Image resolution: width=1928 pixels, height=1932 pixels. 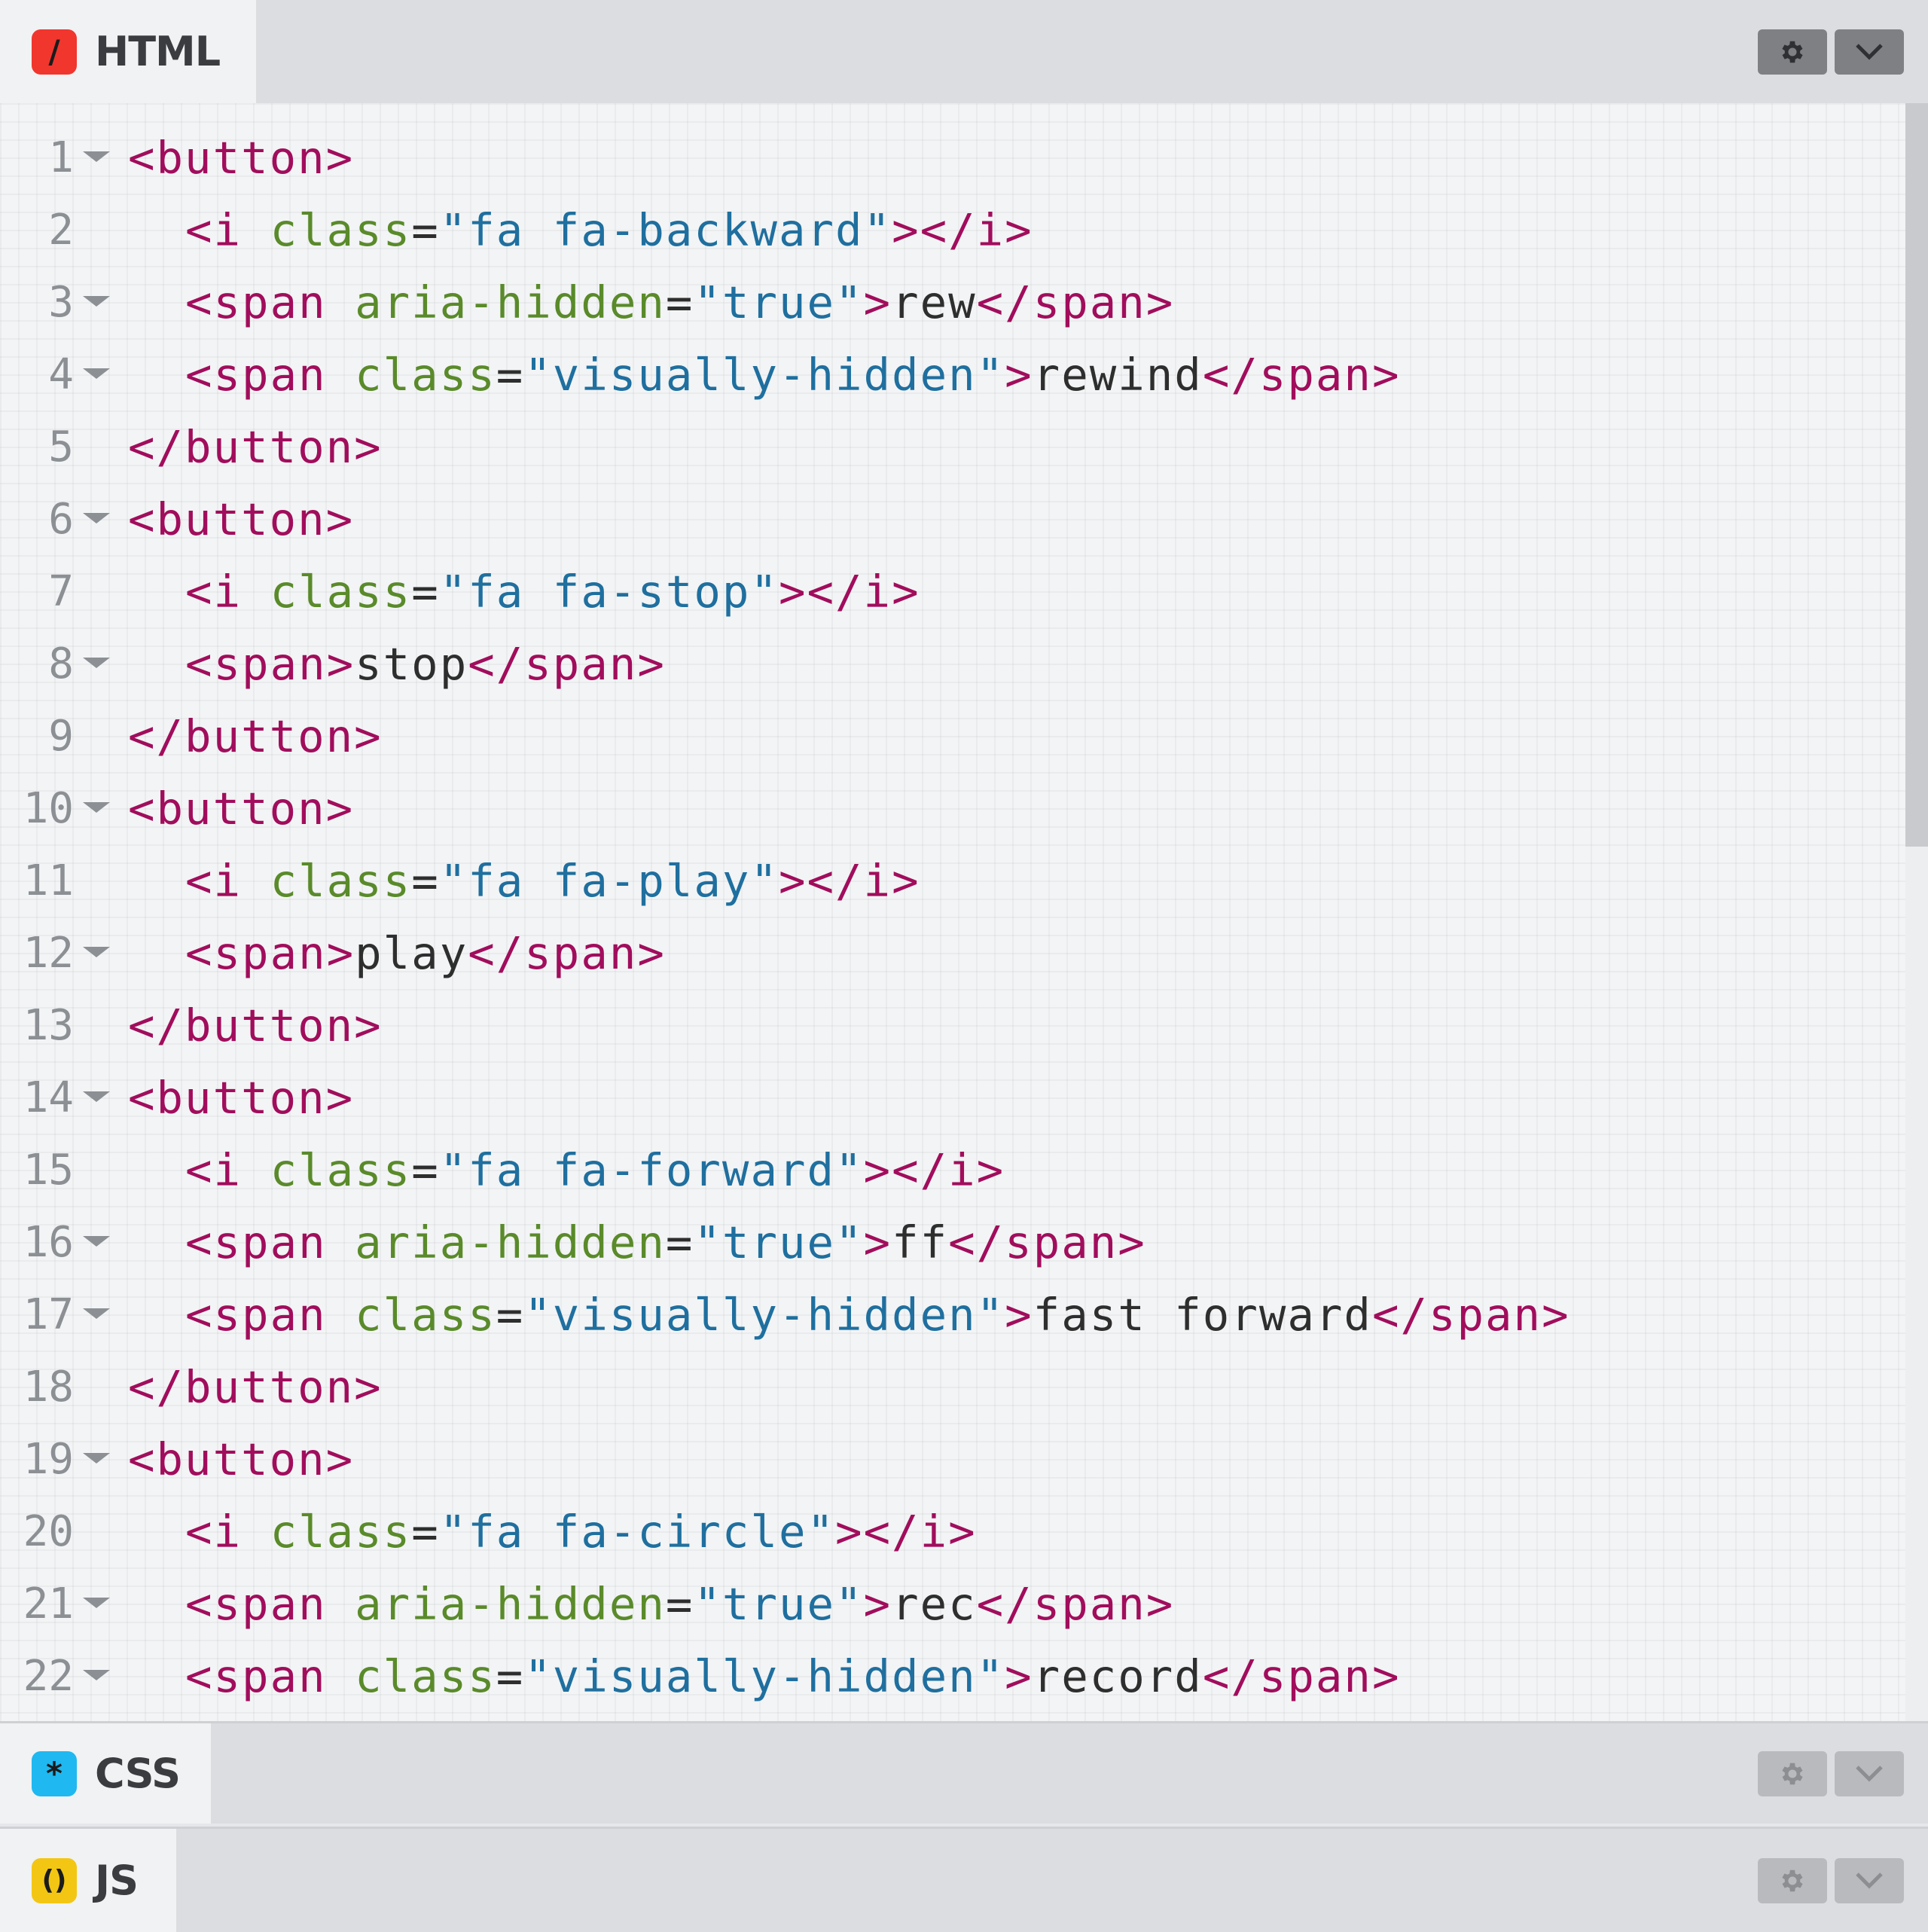 I want to click on code-line: 14 <button>, so click(x=949, y=1098).